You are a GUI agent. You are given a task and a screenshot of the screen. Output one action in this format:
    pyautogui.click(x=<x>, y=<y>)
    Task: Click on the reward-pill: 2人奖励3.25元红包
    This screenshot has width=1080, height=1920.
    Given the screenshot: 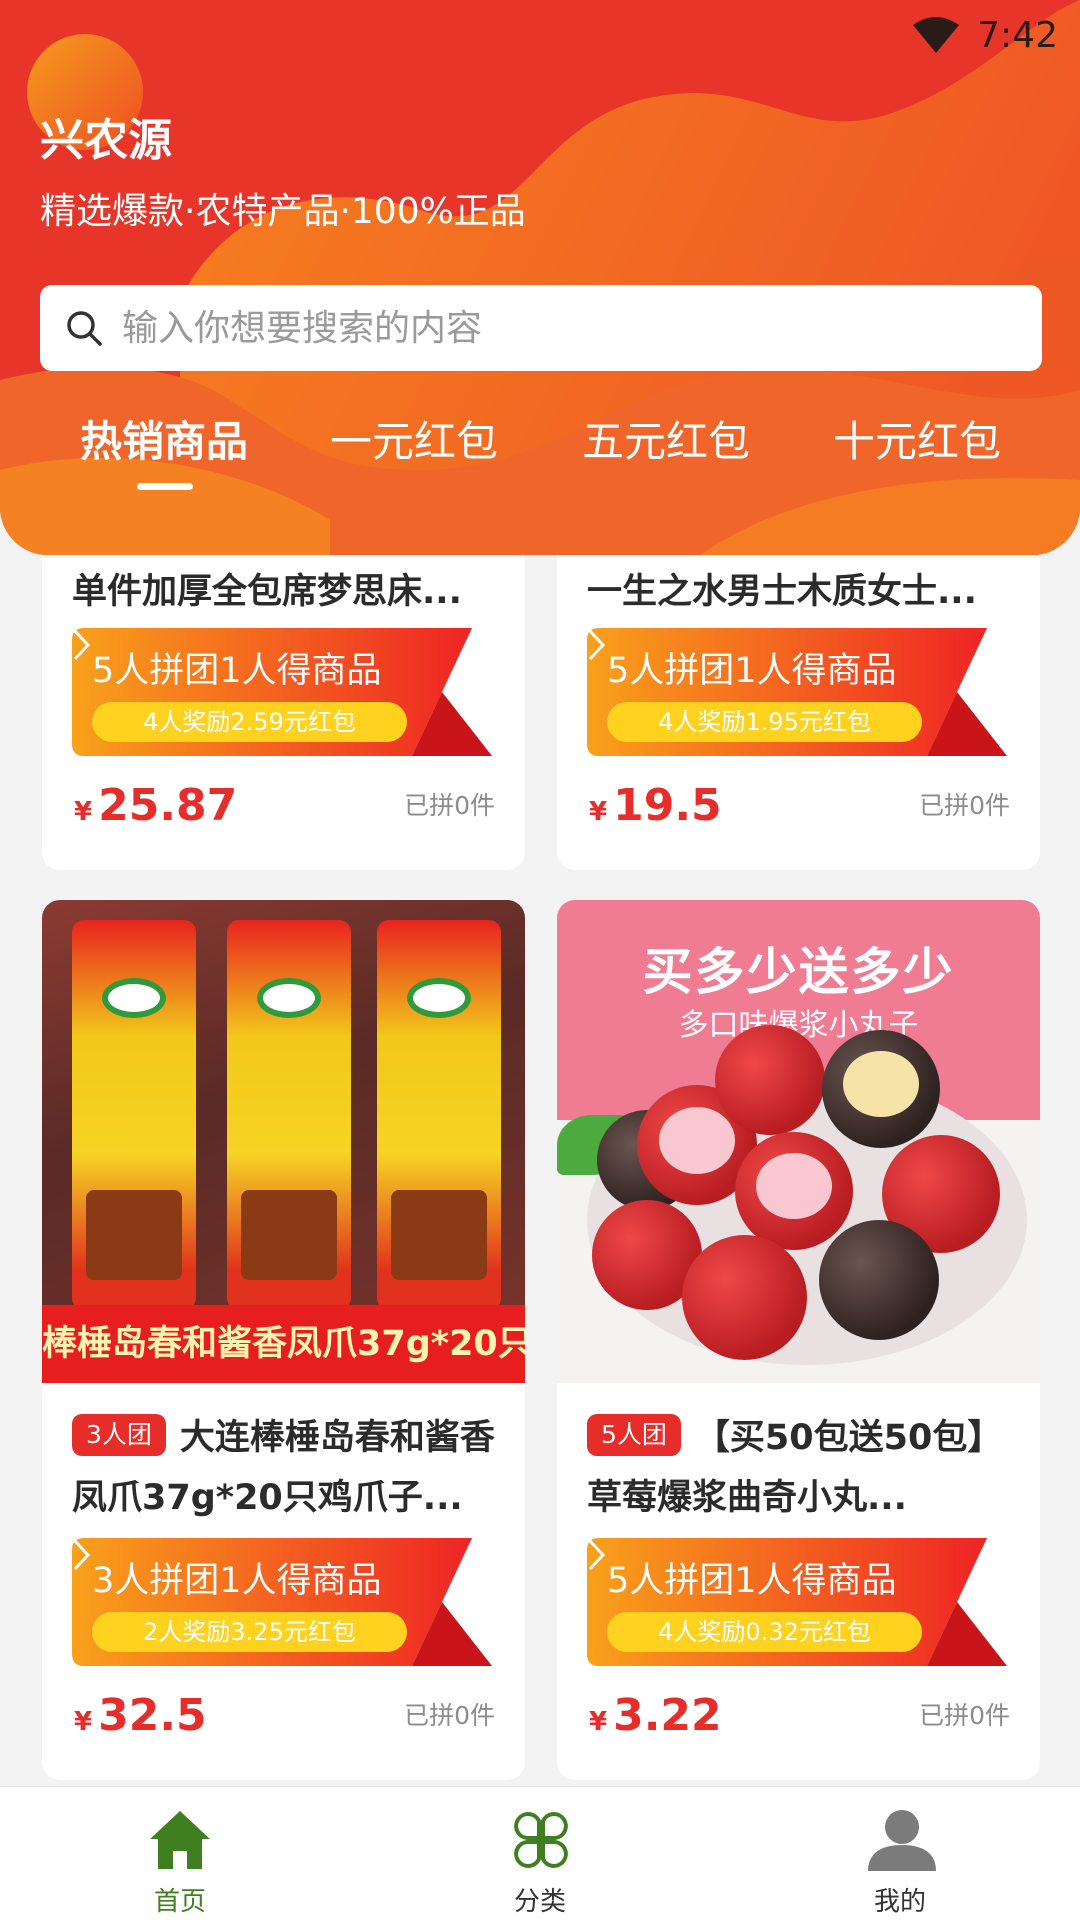 What is the action you would take?
    pyautogui.click(x=249, y=1632)
    